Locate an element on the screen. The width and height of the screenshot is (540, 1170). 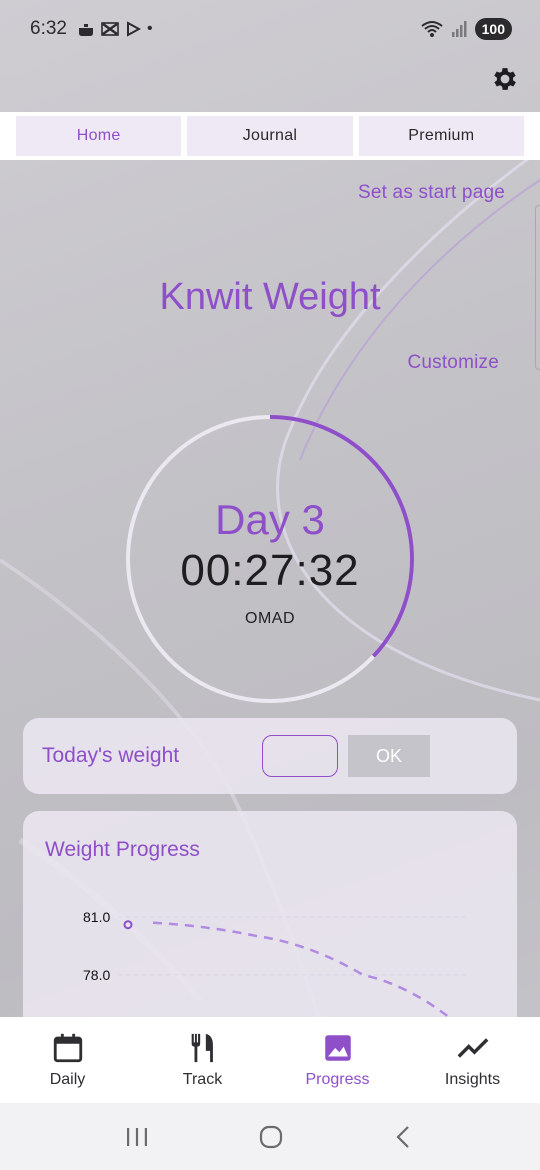
chart-y-tick-label: 81.0 is located at coordinates (96, 917).